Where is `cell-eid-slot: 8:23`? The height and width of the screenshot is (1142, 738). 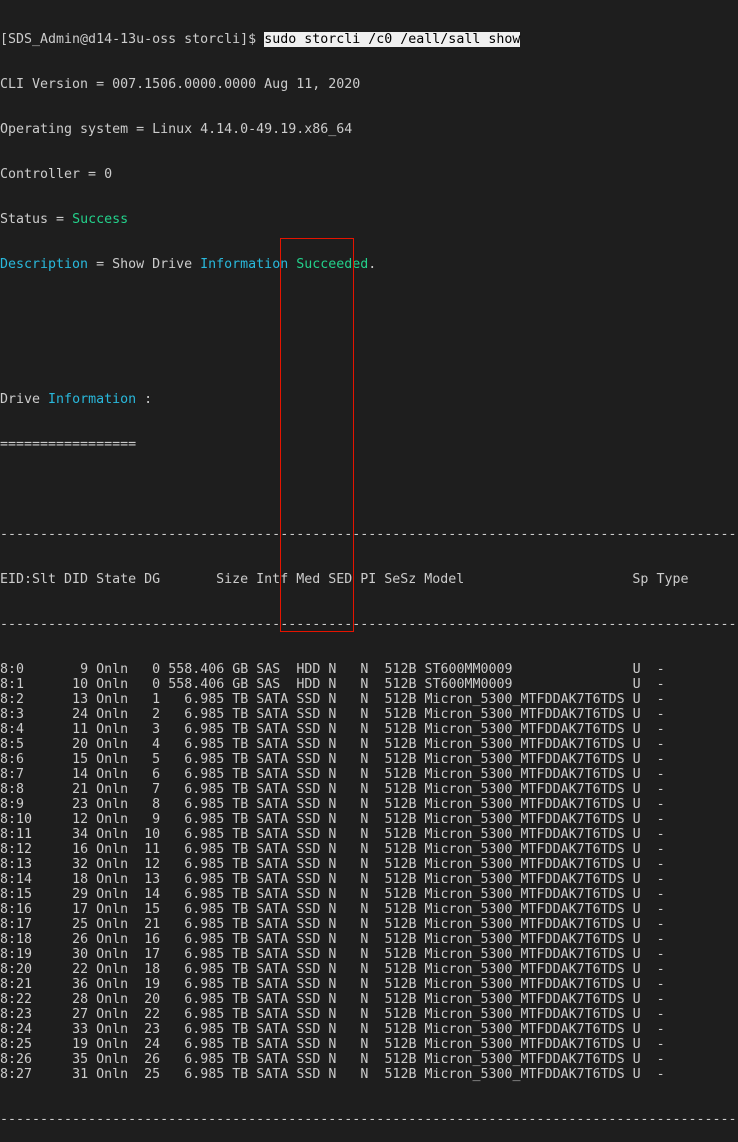 cell-eid-slot: 8:23 is located at coordinates (28, 1014).